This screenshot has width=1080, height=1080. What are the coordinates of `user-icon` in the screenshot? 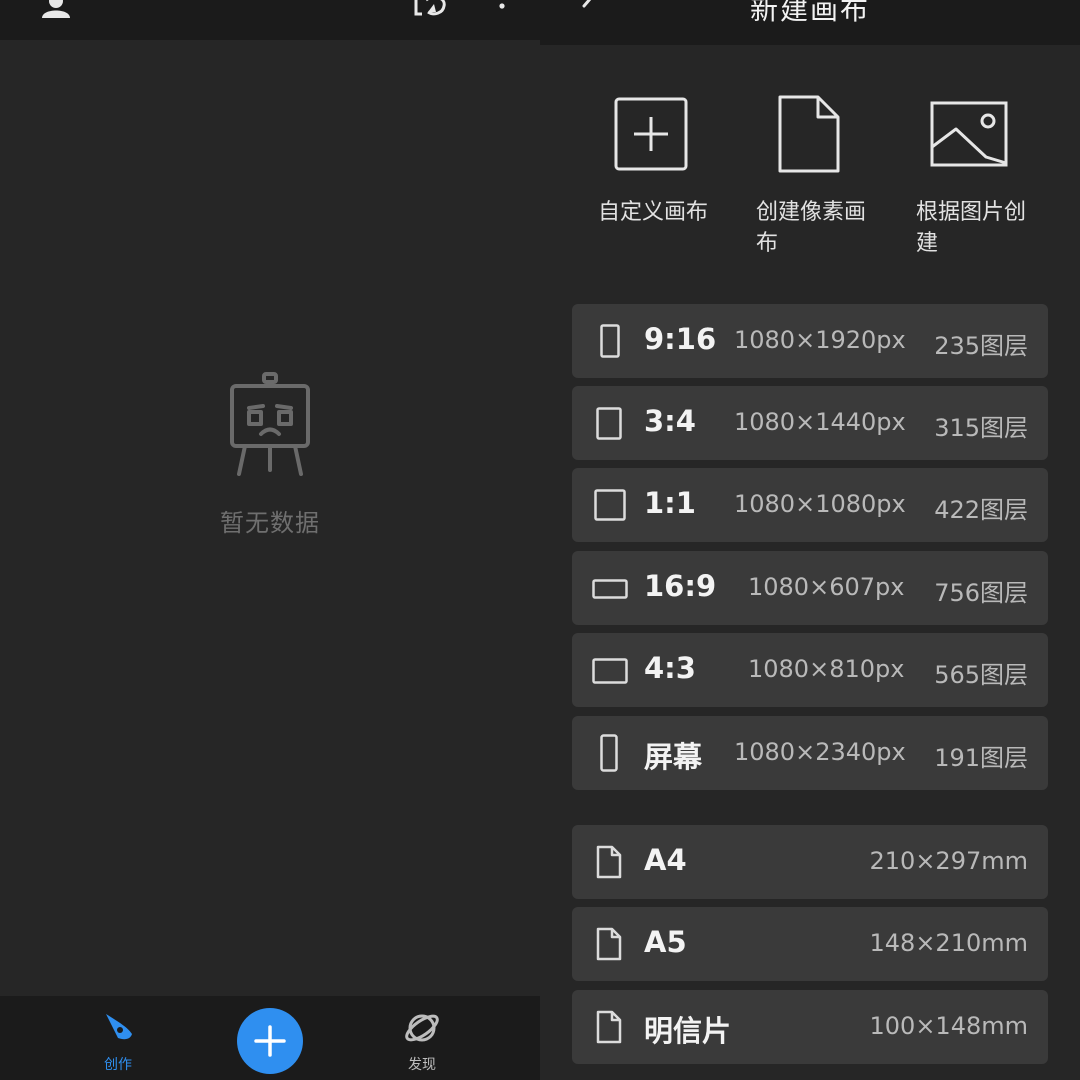 It's located at (56, 9).